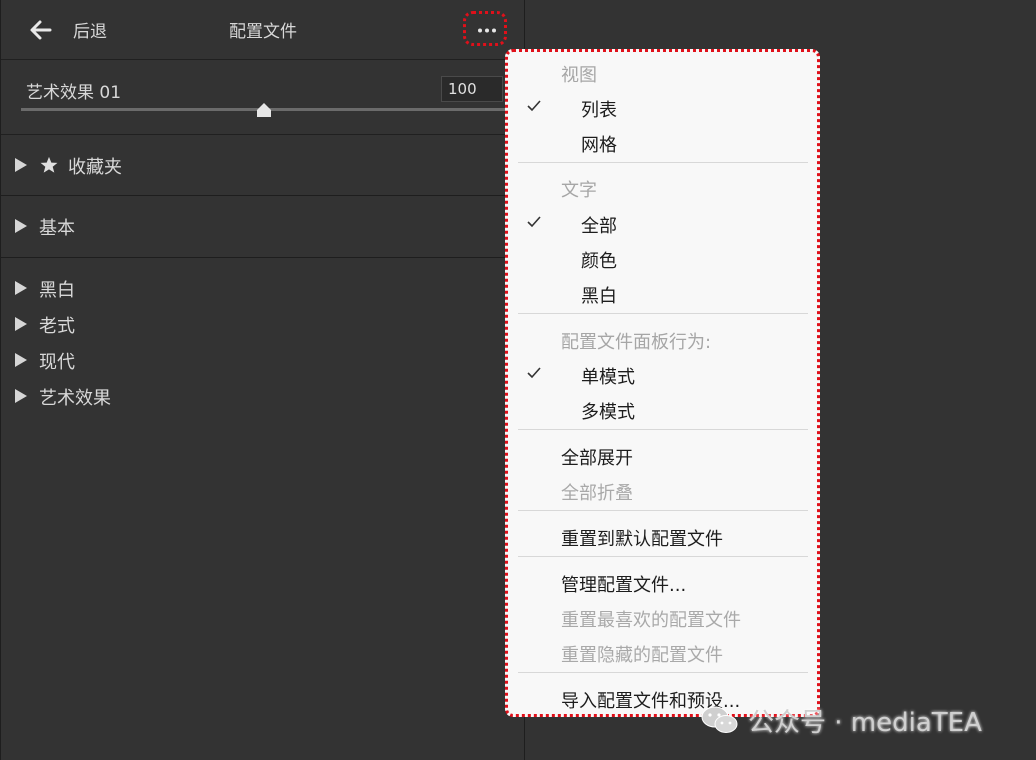 This screenshot has height=760, width=1036. I want to click on menu-item-text-bw: 黑白, so click(662, 293).